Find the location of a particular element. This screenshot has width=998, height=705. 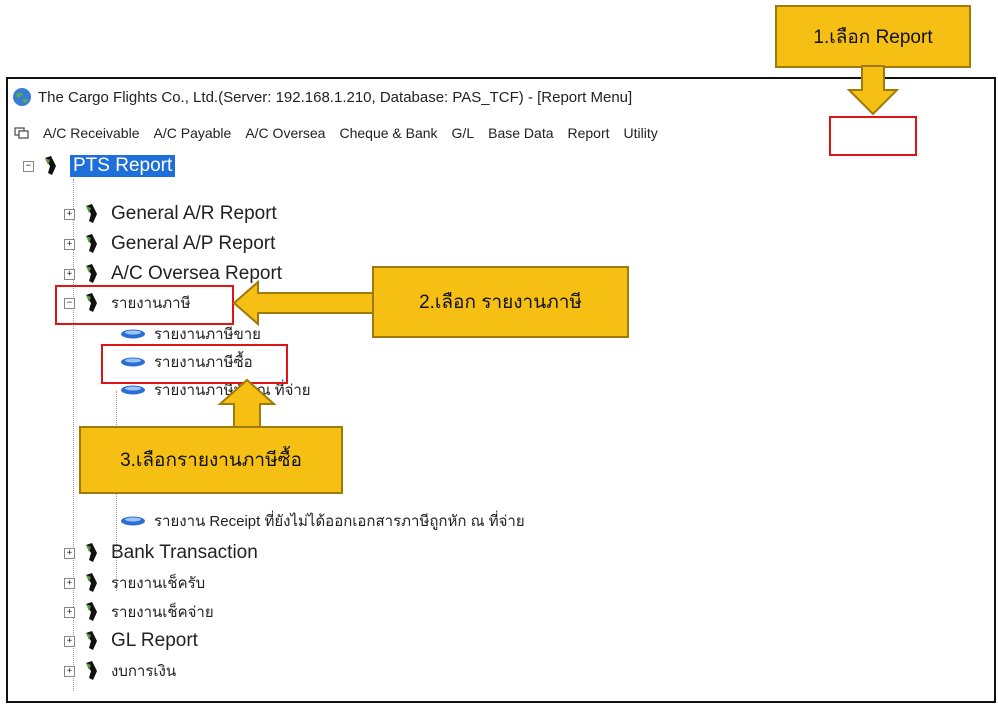

tree-group-label: General A/R Report is located at coordinates (194, 213).